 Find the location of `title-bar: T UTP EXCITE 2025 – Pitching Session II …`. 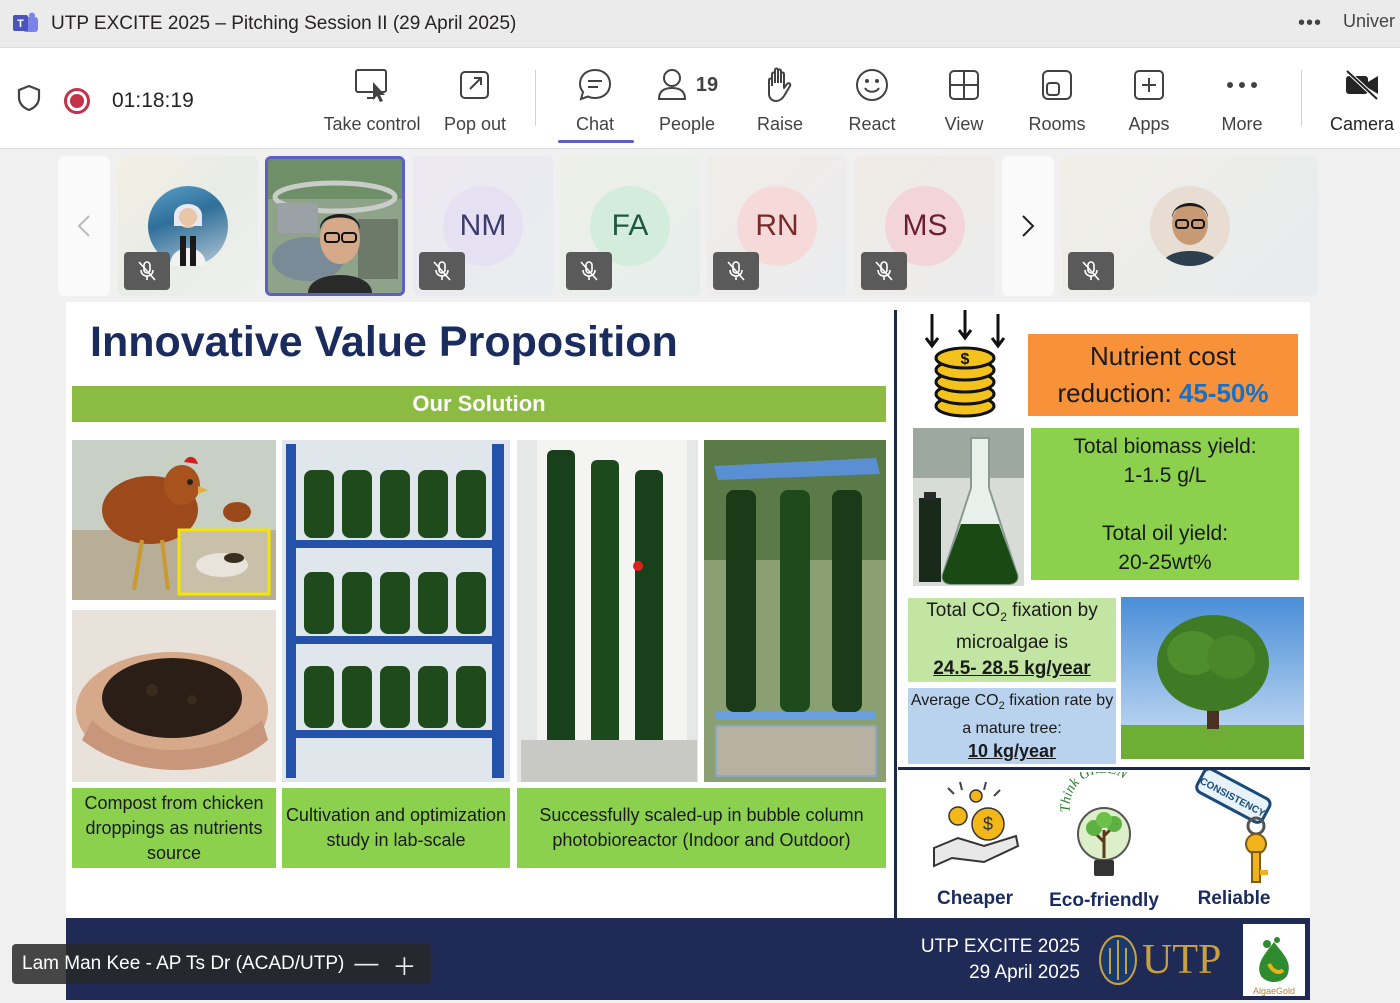

title-bar: T UTP EXCITE 2025 – Pitching Session II … is located at coordinates (700, 24).